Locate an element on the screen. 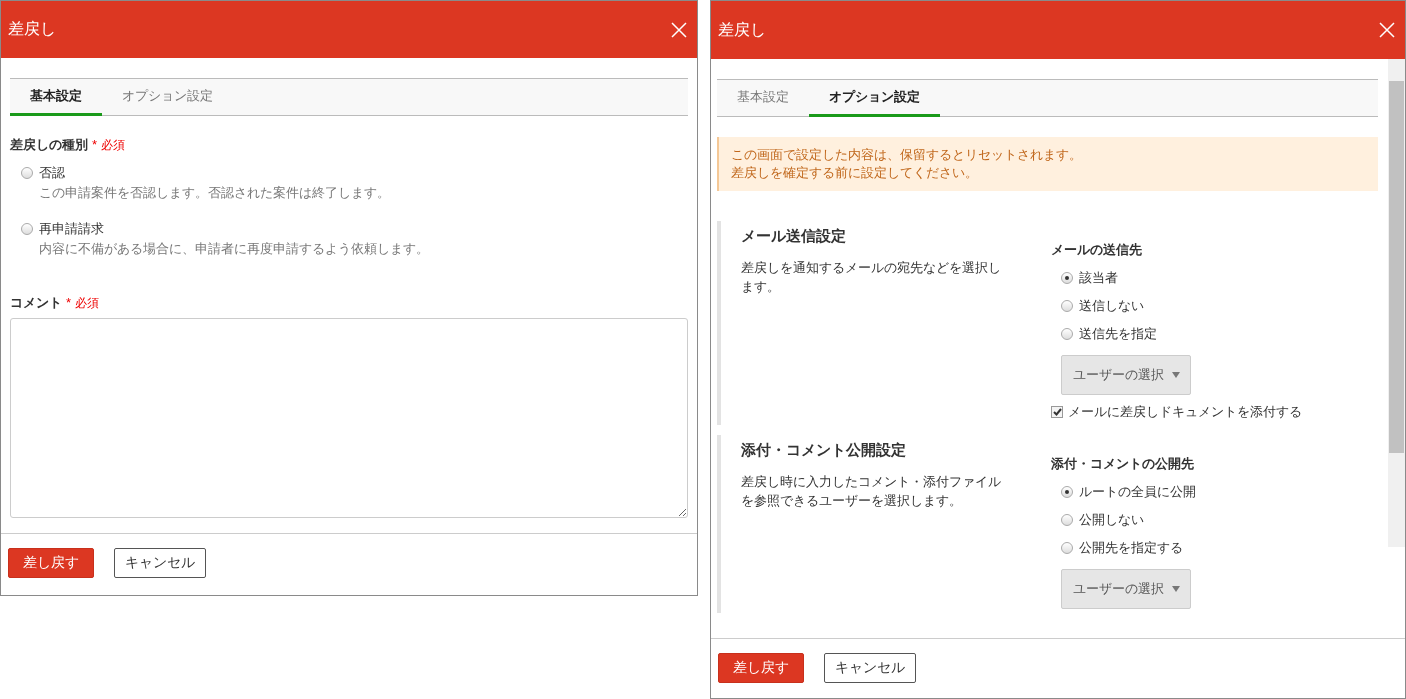  section-description: 差戻しを通知するメールの宛先などを選択します。 is located at coordinates (871, 277).